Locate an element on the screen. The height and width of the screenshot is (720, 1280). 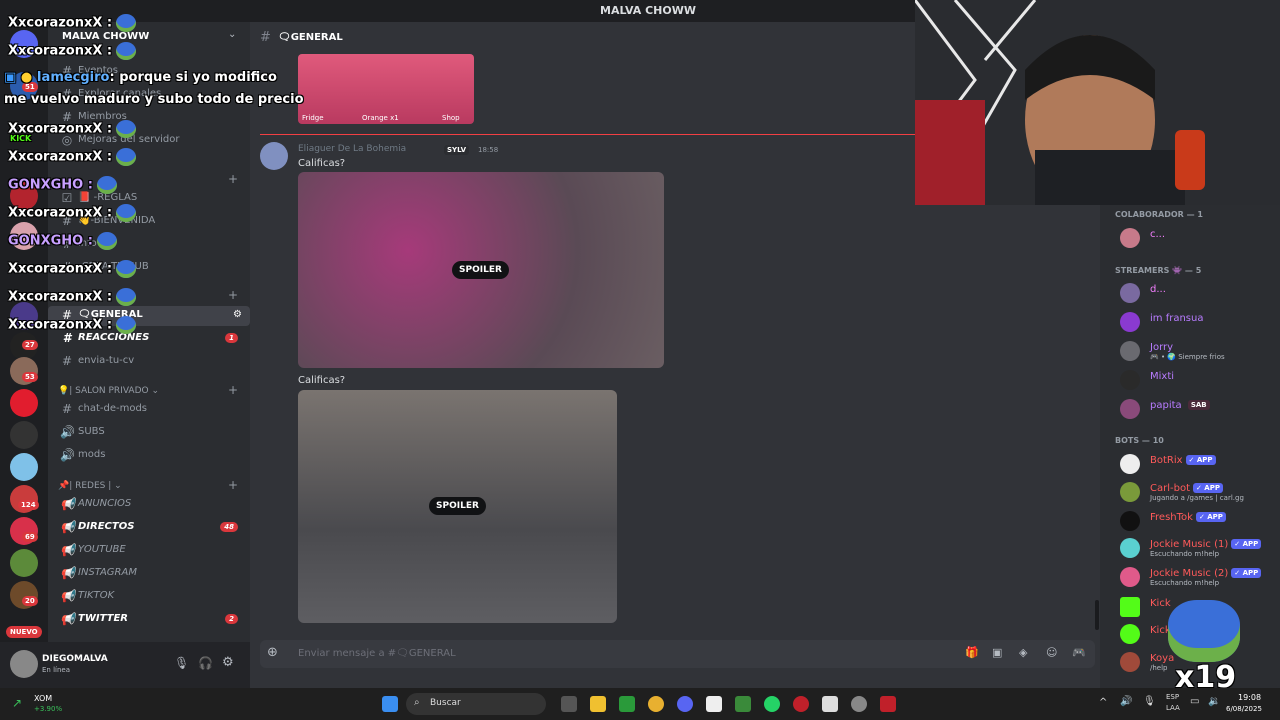
windows-start-icon is located at coordinates (390, 704).